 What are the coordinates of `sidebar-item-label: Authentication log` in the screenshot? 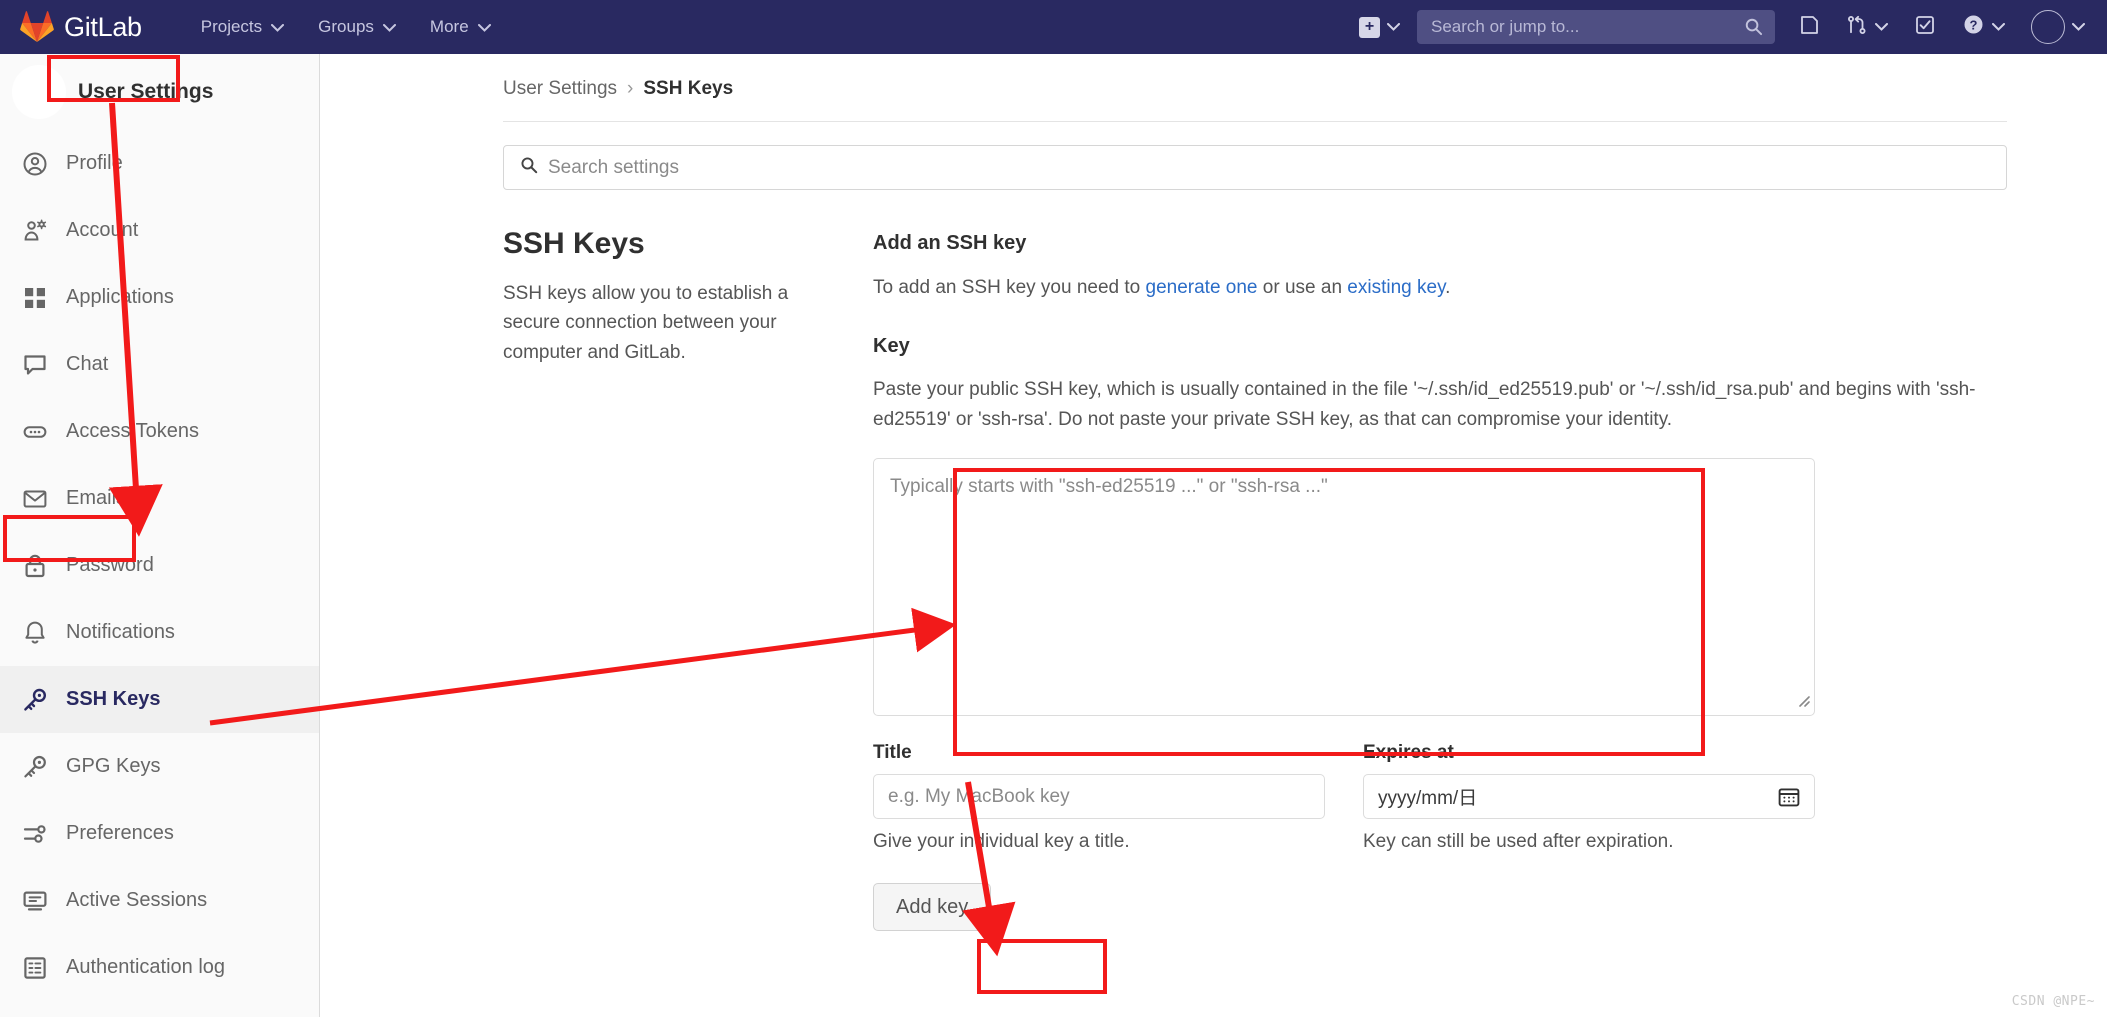 It's located at (146, 967).